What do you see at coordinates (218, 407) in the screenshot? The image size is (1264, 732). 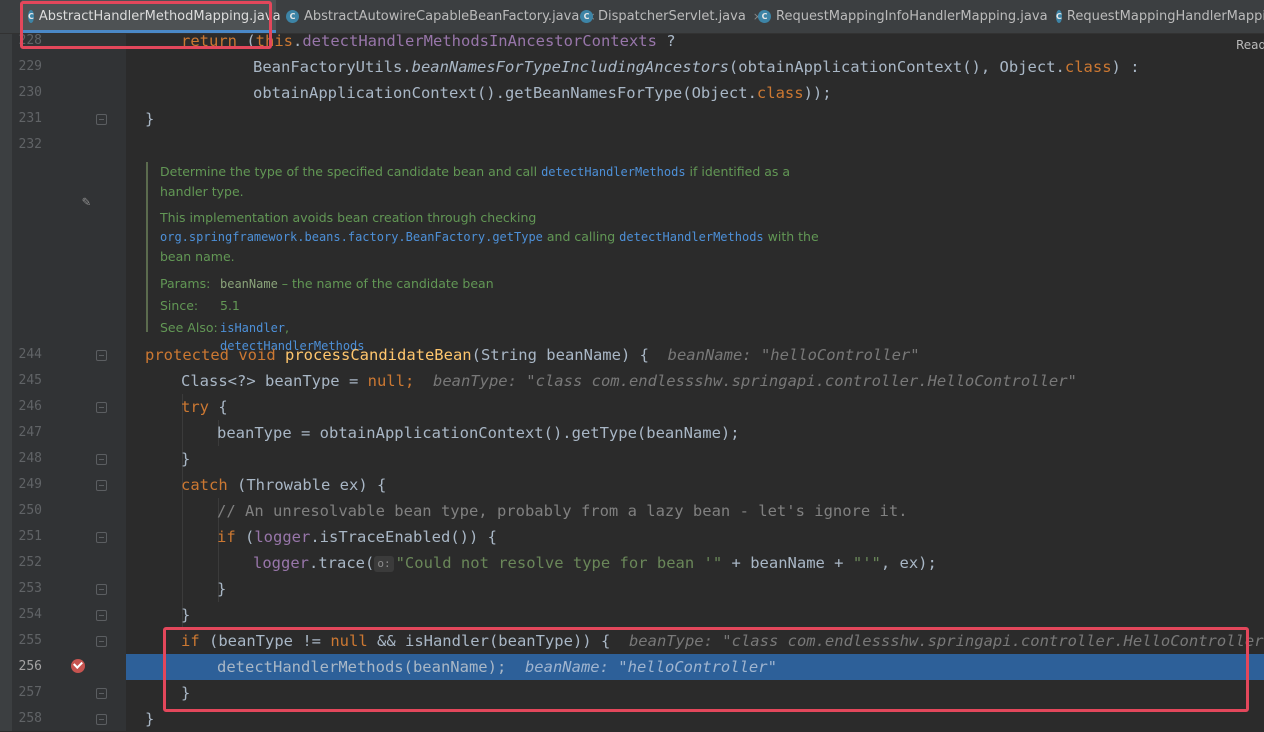 I see `token-text: {` at bounding box center [218, 407].